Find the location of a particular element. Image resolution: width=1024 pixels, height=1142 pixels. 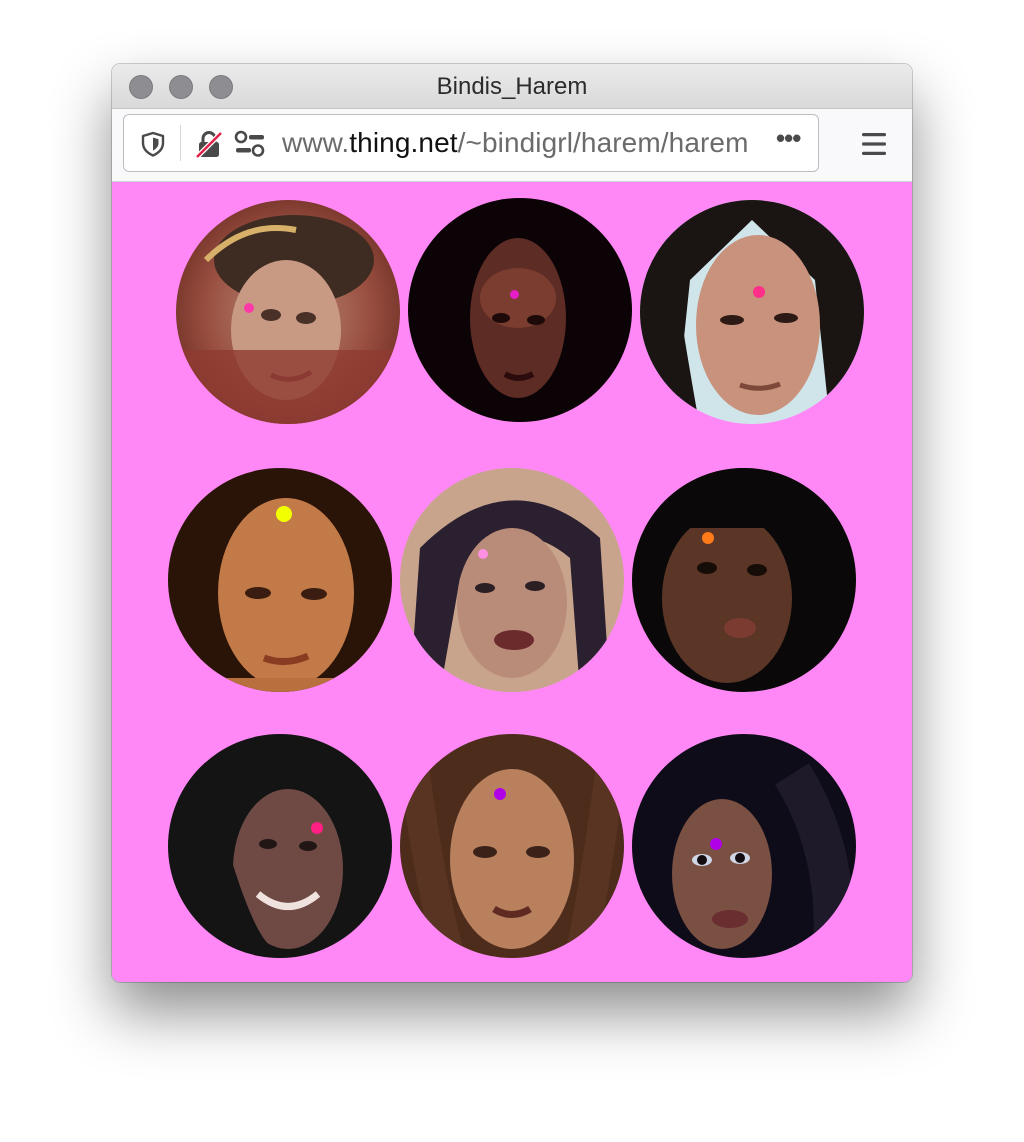

portrait-3-image is located at coordinates (752, 312).